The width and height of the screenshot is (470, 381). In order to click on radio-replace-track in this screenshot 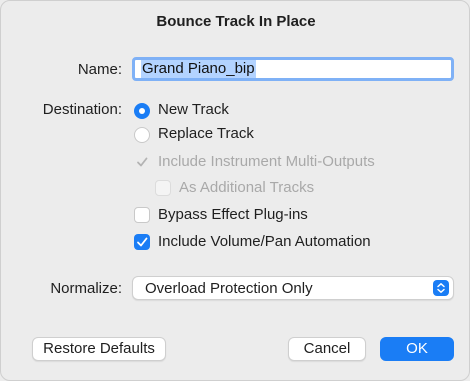, I will do `click(142, 135)`.